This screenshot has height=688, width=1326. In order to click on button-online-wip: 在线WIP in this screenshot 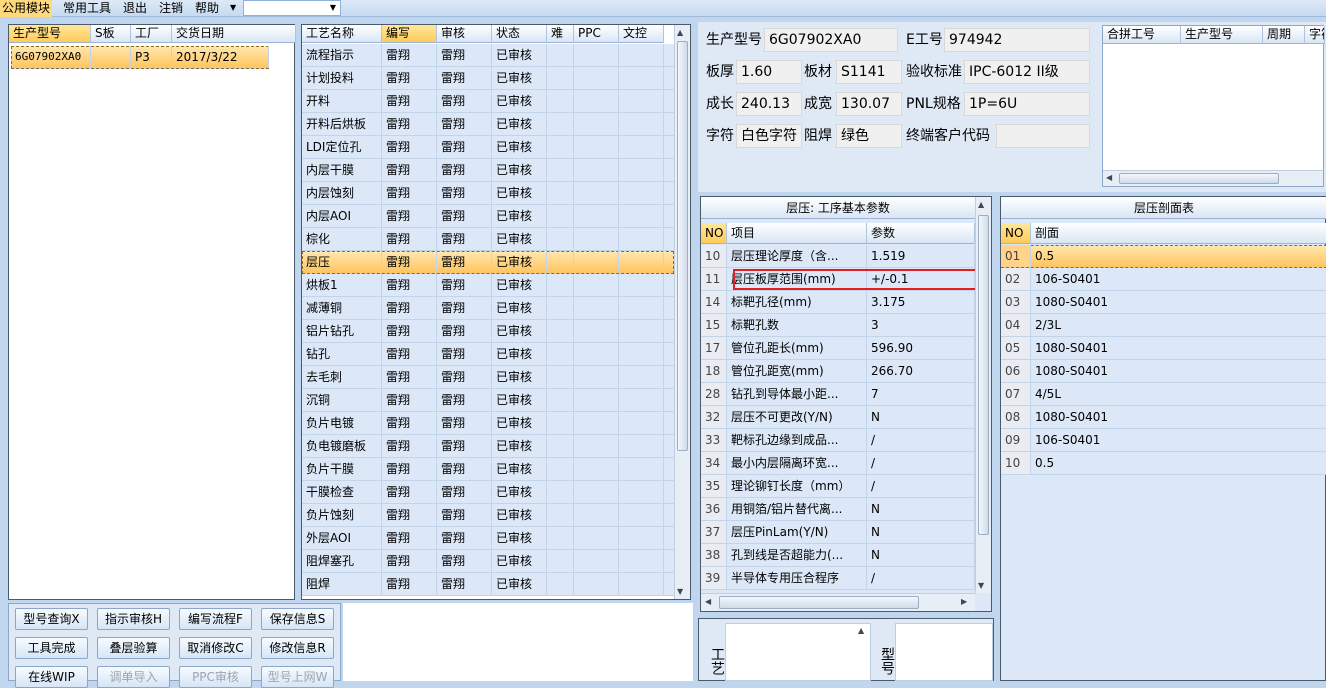, I will do `click(51, 677)`.